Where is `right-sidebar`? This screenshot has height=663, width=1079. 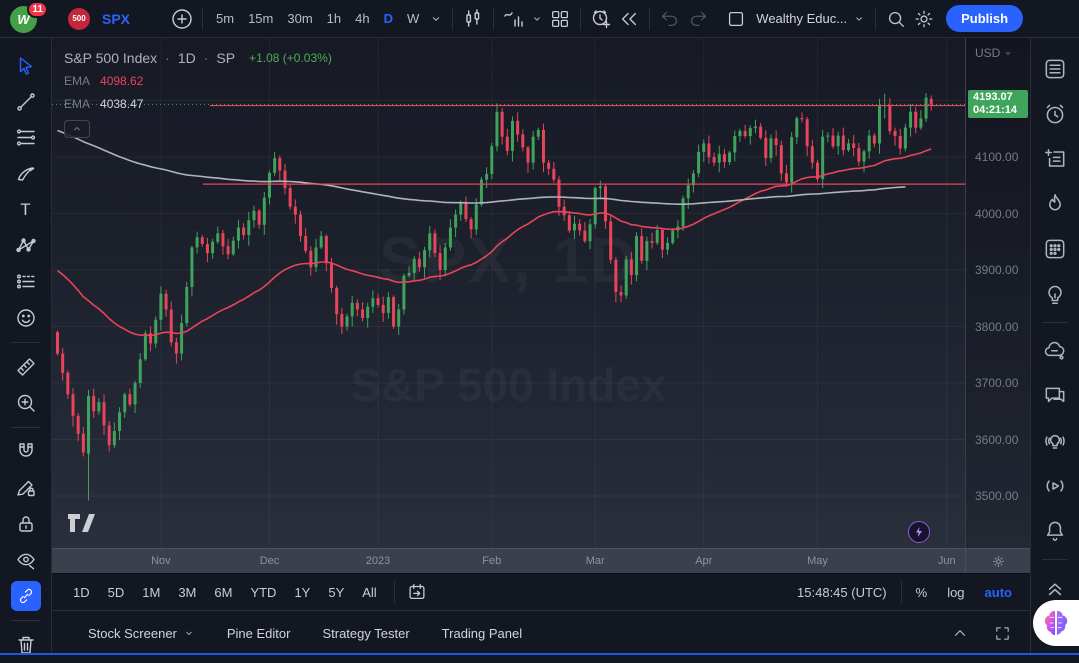
right-sidebar is located at coordinates (1054, 346).